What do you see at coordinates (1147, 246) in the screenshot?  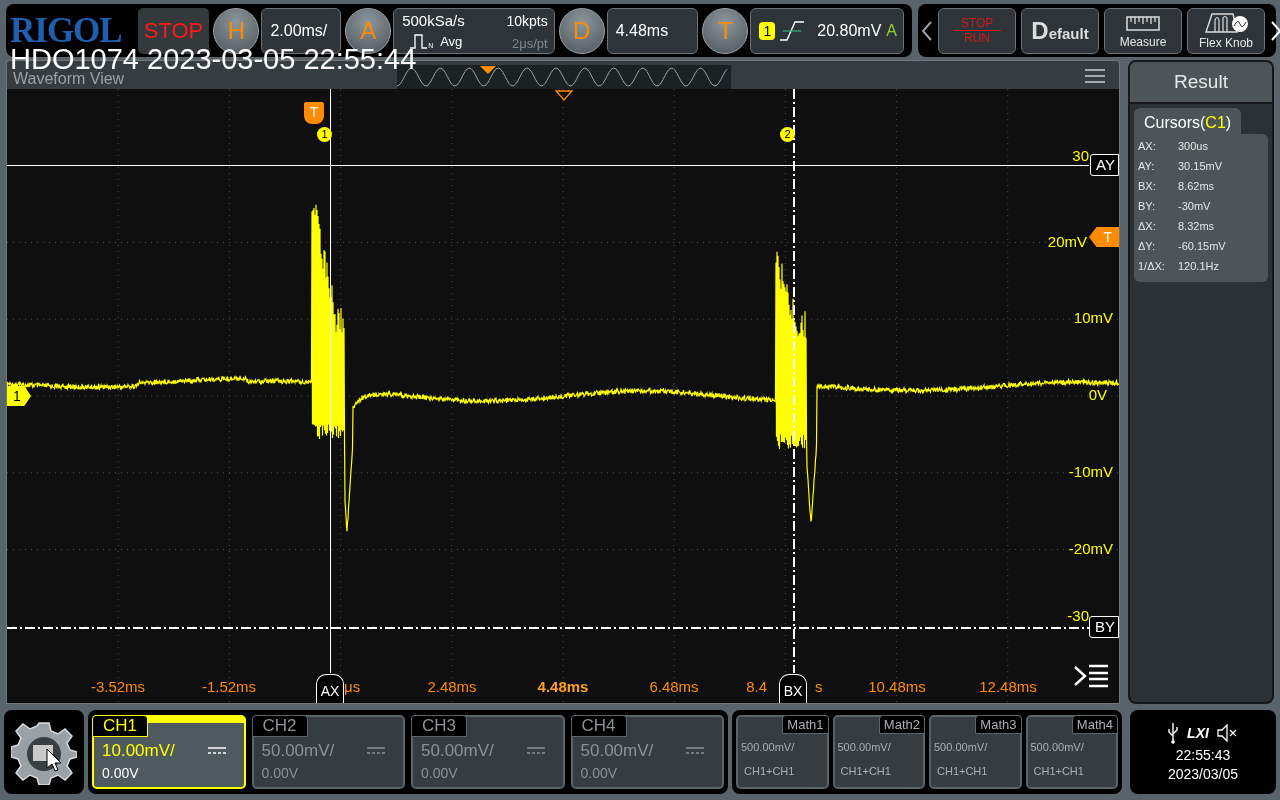 I see `result-label: ΔY:` at bounding box center [1147, 246].